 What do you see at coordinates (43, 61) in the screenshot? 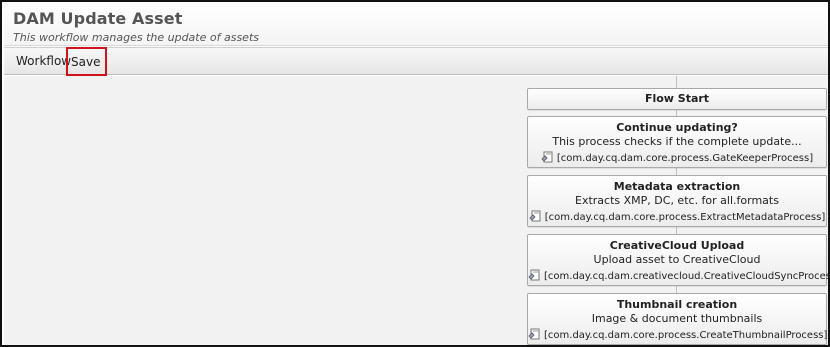
I see `workflow-menu-button: Workflow` at bounding box center [43, 61].